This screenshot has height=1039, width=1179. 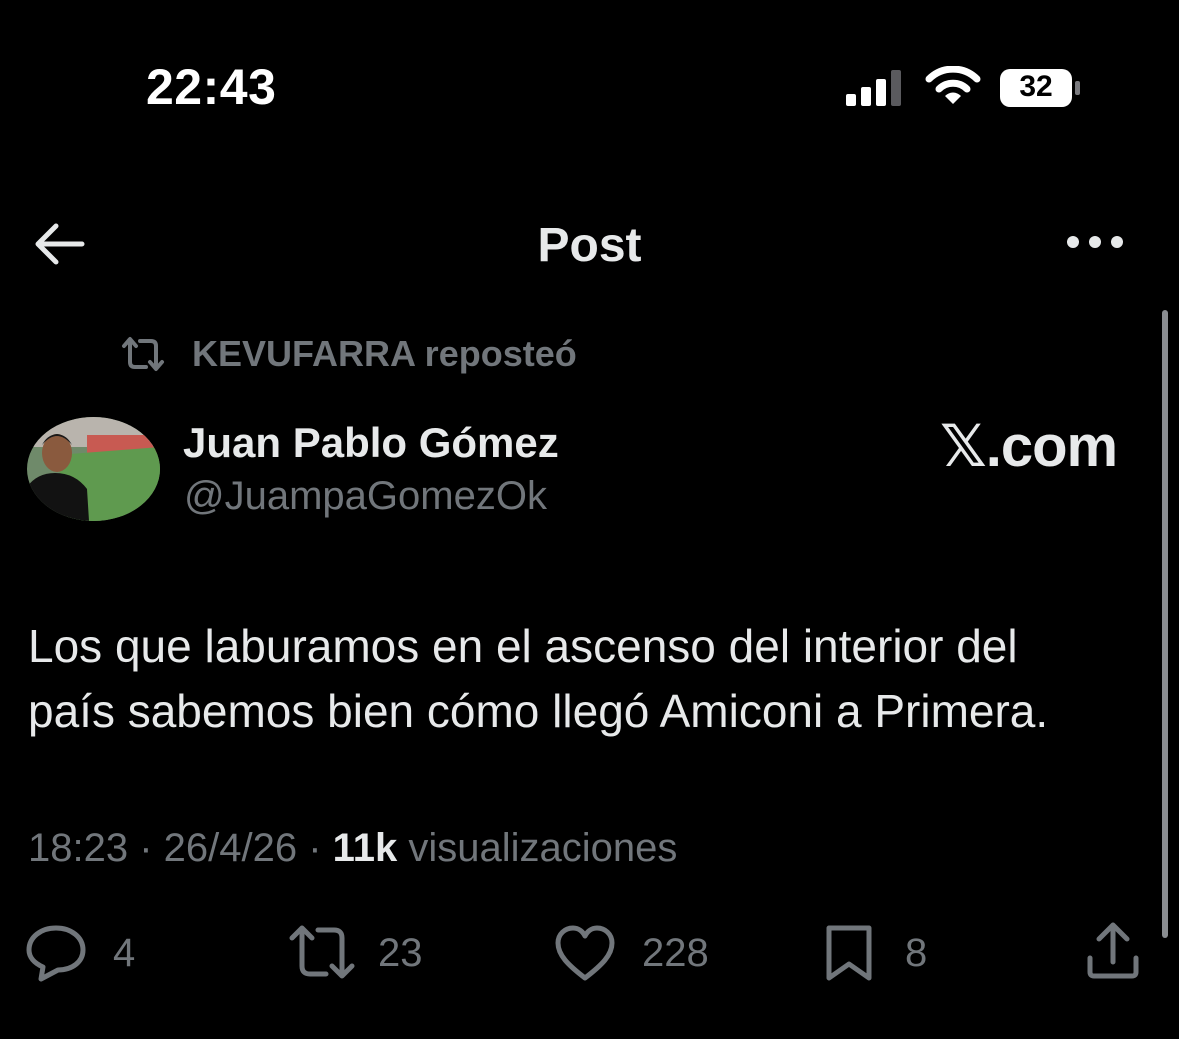 I want to click on cellular-signal-icon, so click(x=873, y=88).